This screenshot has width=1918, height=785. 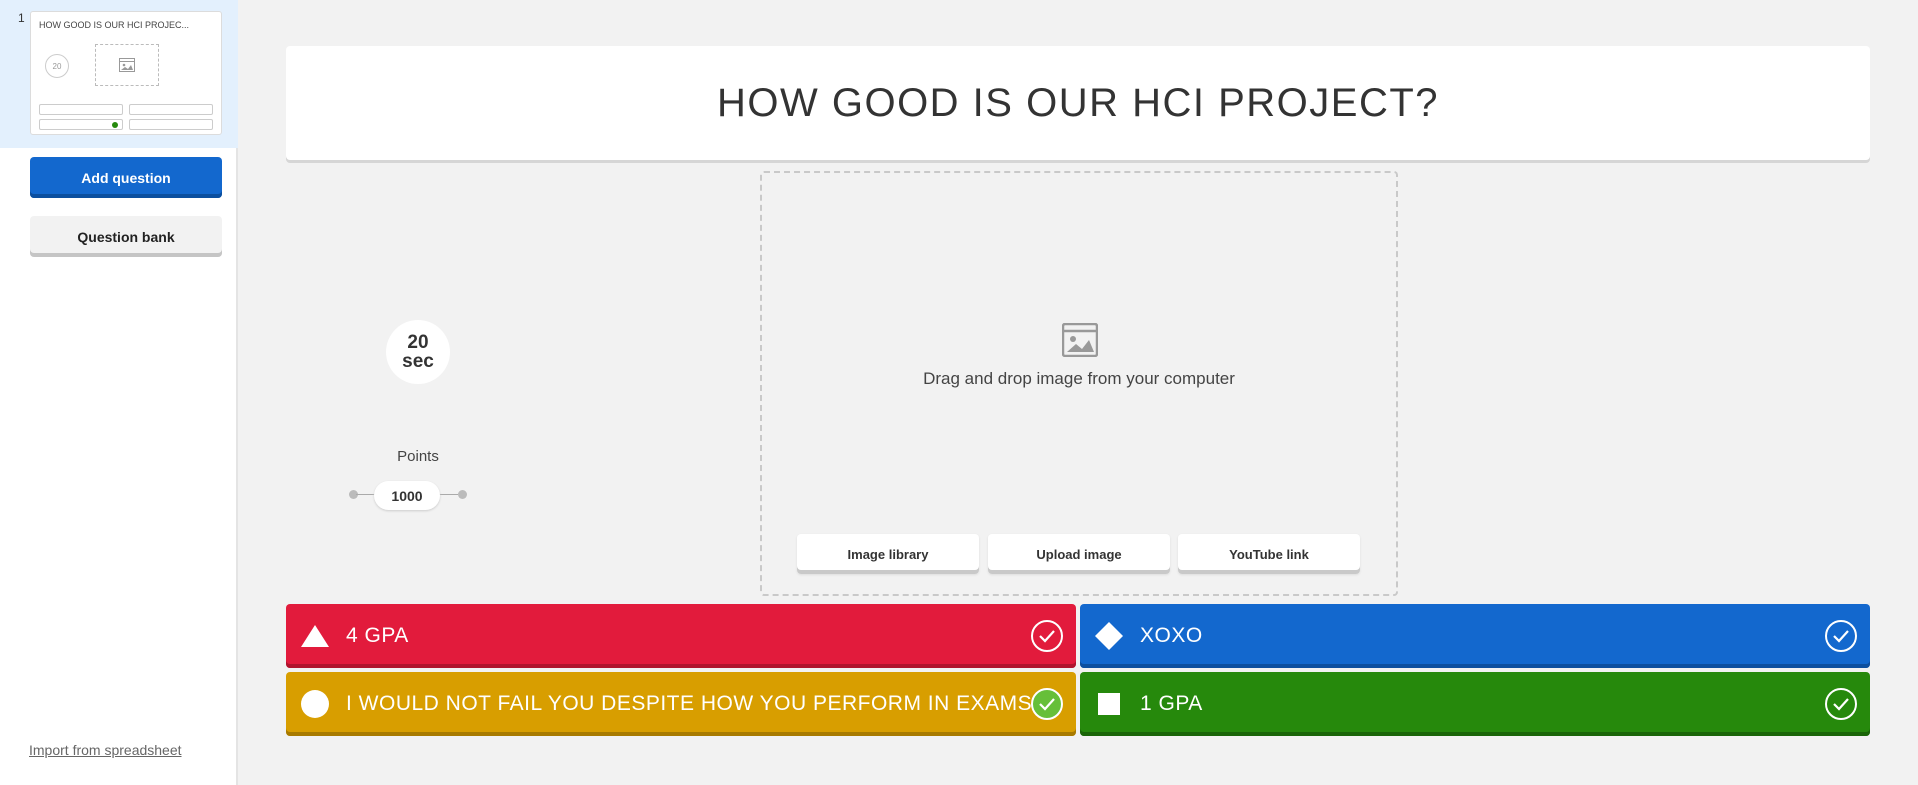 I want to click on question-bank-button: Question bank, so click(x=126, y=236).